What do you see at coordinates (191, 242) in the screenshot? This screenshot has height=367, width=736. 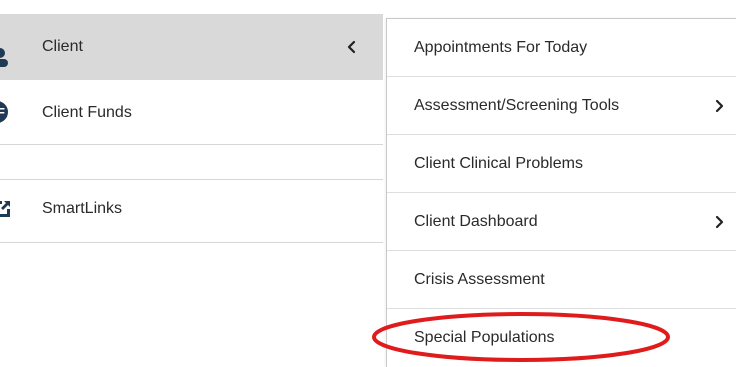 I see `nav-divider` at bounding box center [191, 242].